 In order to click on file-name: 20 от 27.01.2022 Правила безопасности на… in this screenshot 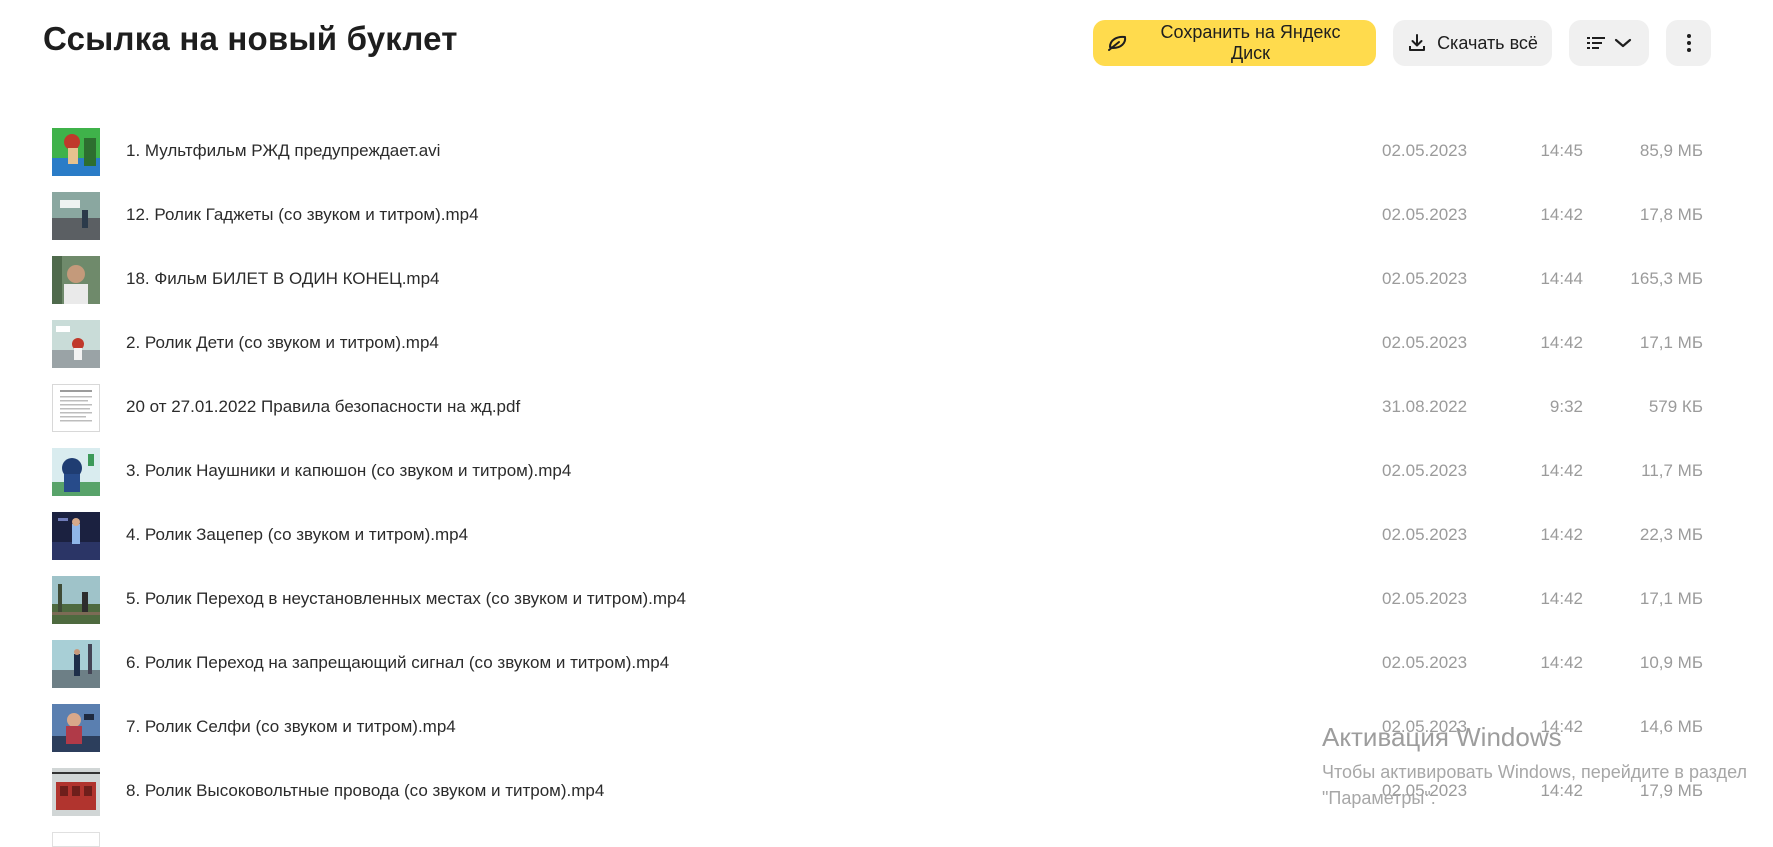, I will do `click(323, 407)`.